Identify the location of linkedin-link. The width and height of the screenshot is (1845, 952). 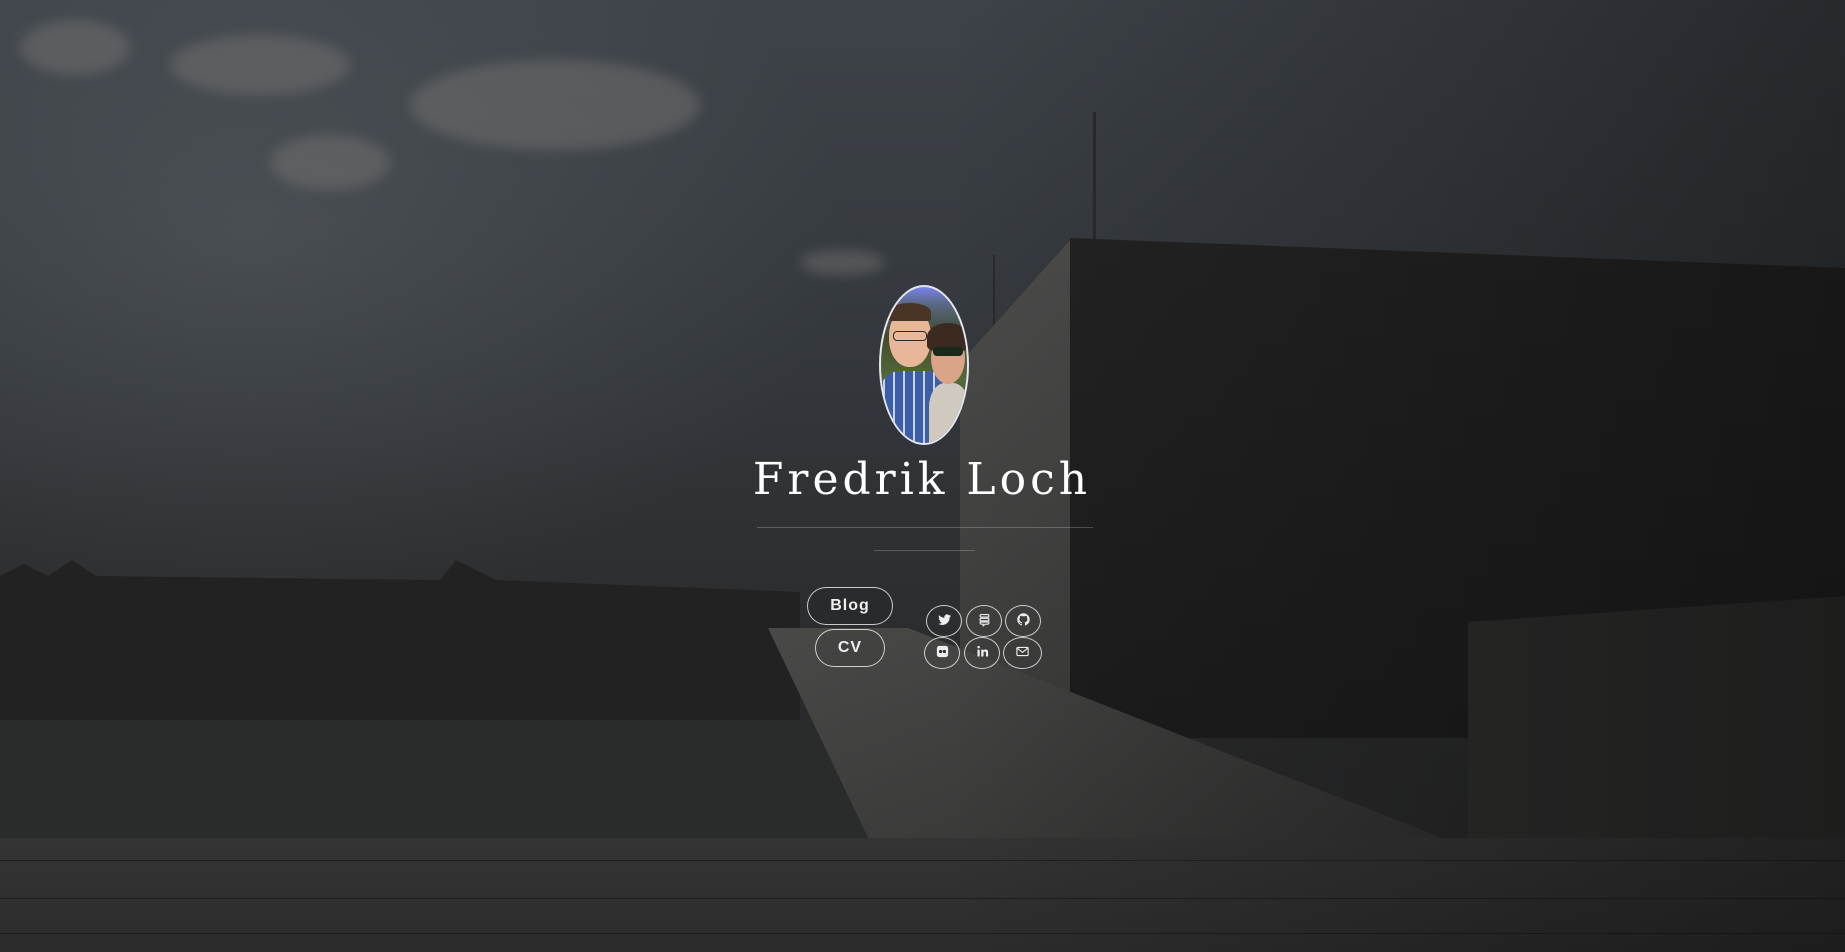
(982, 653).